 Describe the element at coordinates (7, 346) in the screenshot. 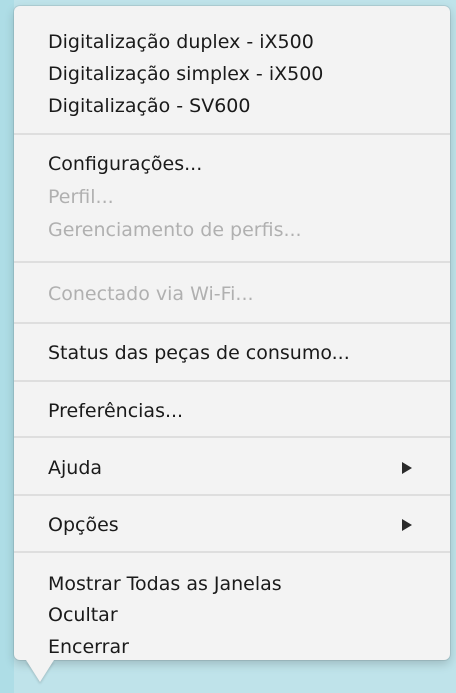

I see `desktop-backdrop` at that location.